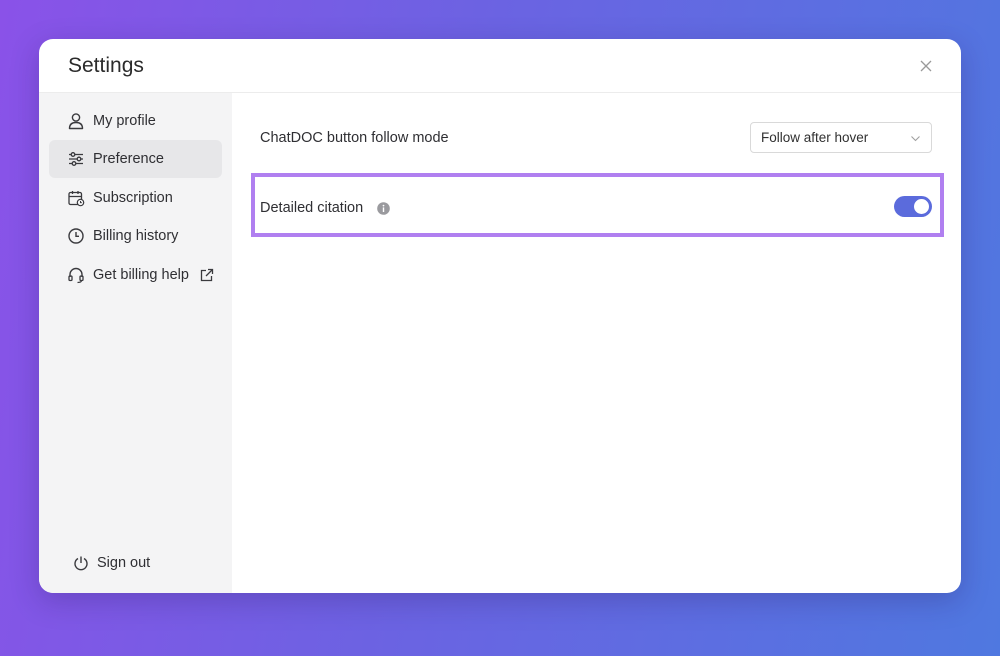  What do you see at coordinates (913, 206) in the screenshot?
I see `detailed-citation-toggle` at bounding box center [913, 206].